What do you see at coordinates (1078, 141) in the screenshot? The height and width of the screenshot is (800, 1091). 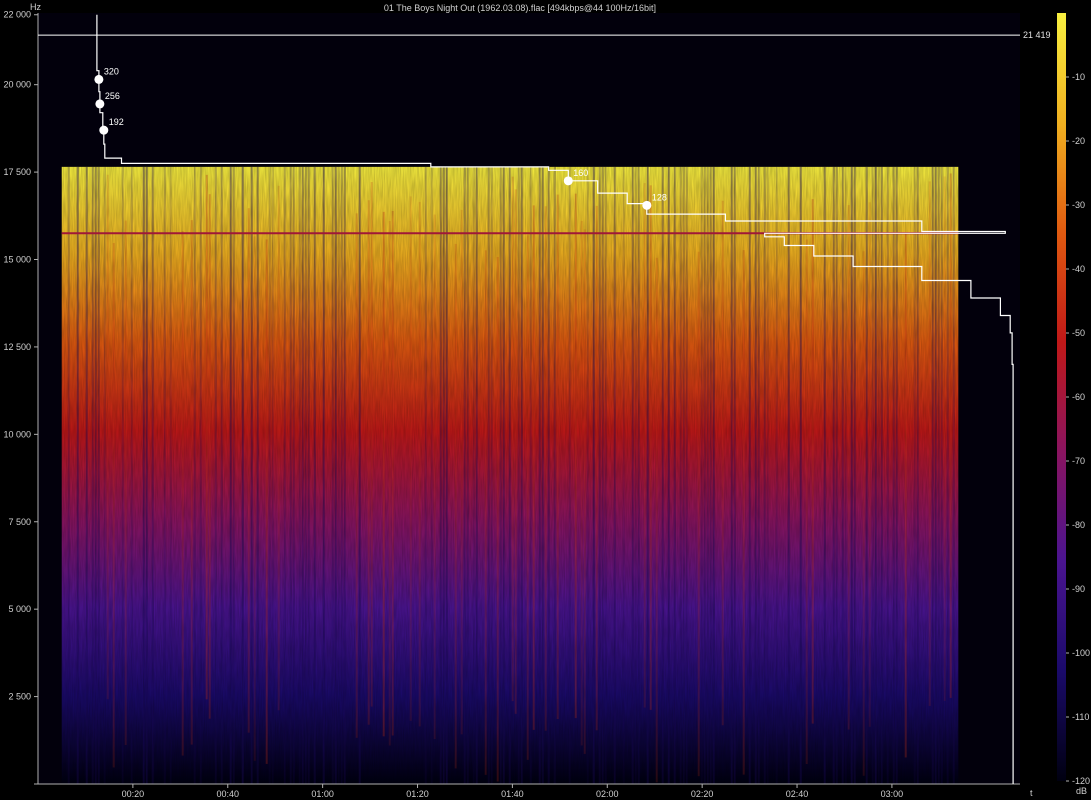 I see `colorbar-tick-label: -20` at bounding box center [1078, 141].